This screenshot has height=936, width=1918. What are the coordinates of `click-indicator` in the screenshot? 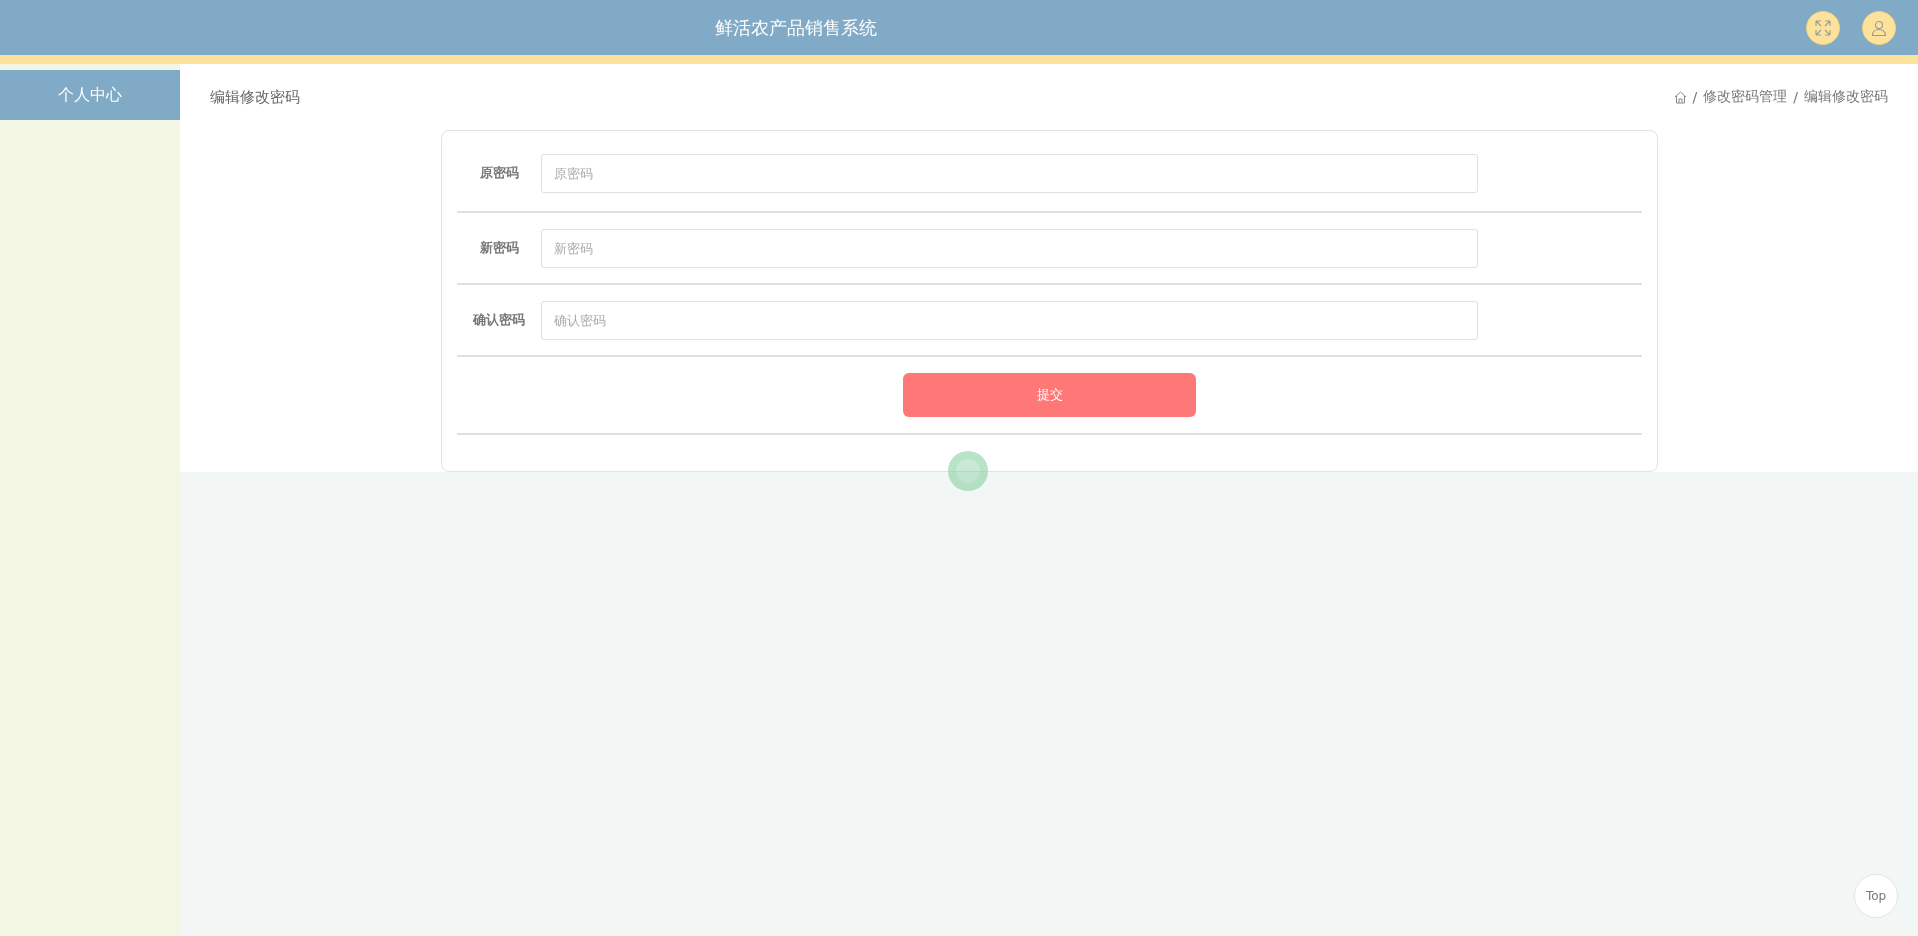 It's located at (968, 471).